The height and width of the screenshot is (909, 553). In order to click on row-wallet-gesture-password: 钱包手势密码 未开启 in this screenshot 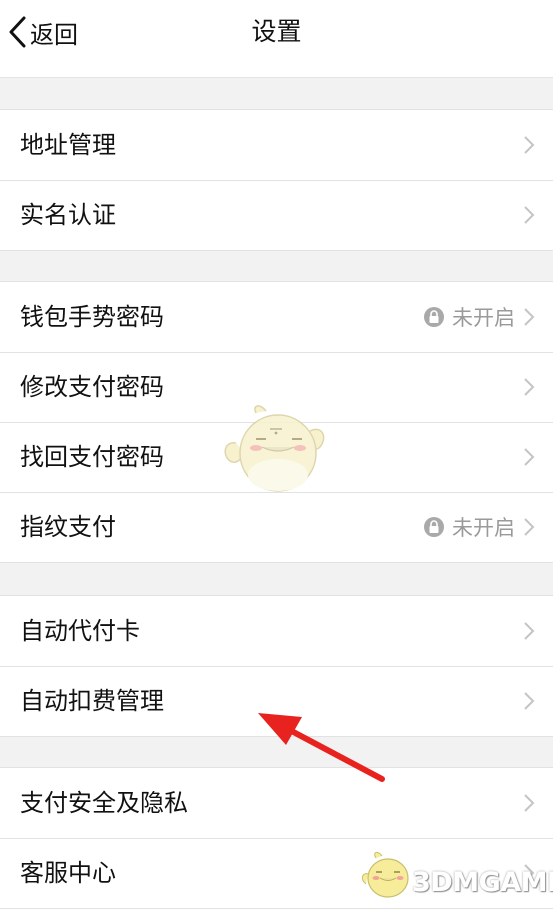, I will do `click(276, 317)`.